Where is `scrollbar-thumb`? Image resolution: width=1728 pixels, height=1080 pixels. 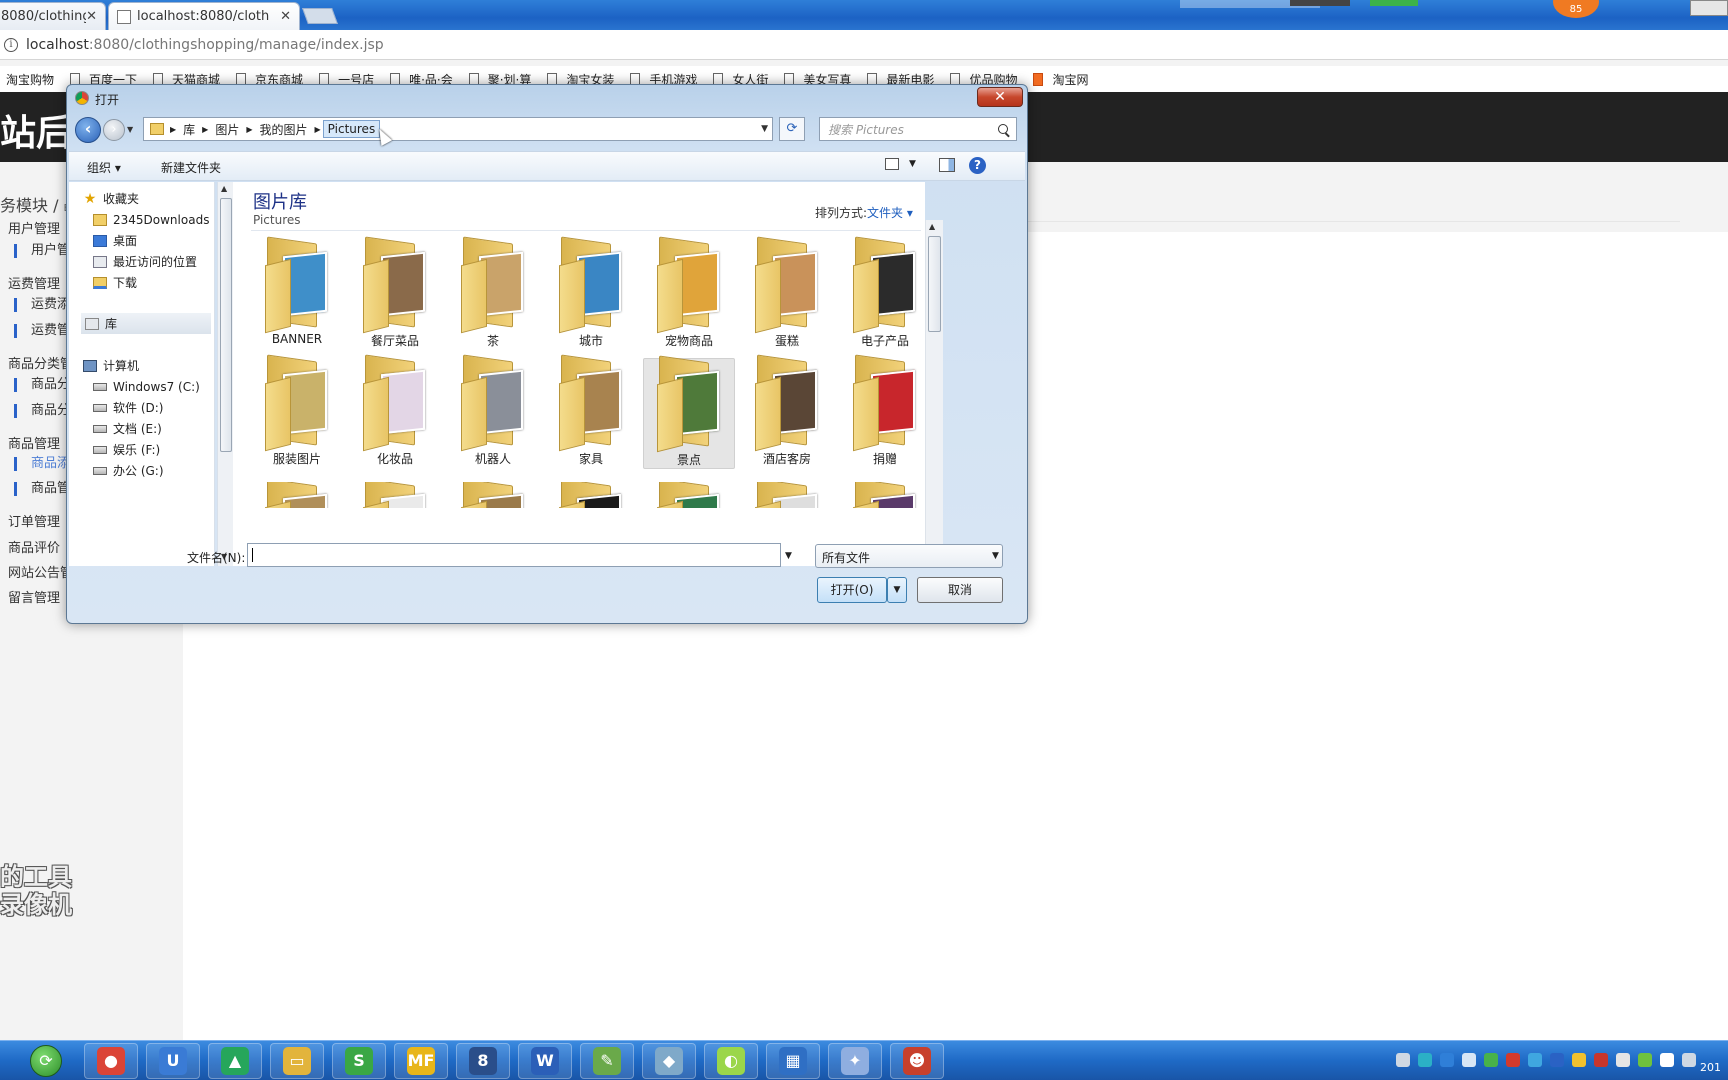
scrollbar-thumb is located at coordinates (226, 325).